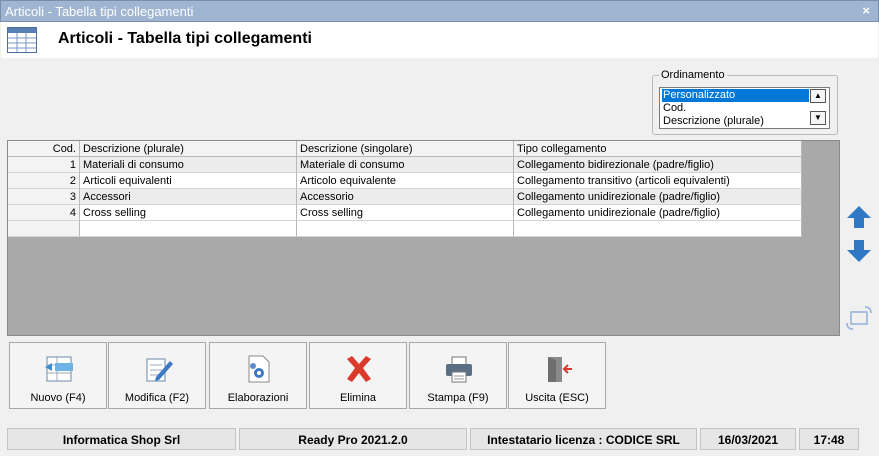 Image resolution: width=879 pixels, height=456 pixels. What do you see at coordinates (188, 165) in the screenshot?
I see `cell-desc-plural: Materiali di consumo` at bounding box center [188, 165].